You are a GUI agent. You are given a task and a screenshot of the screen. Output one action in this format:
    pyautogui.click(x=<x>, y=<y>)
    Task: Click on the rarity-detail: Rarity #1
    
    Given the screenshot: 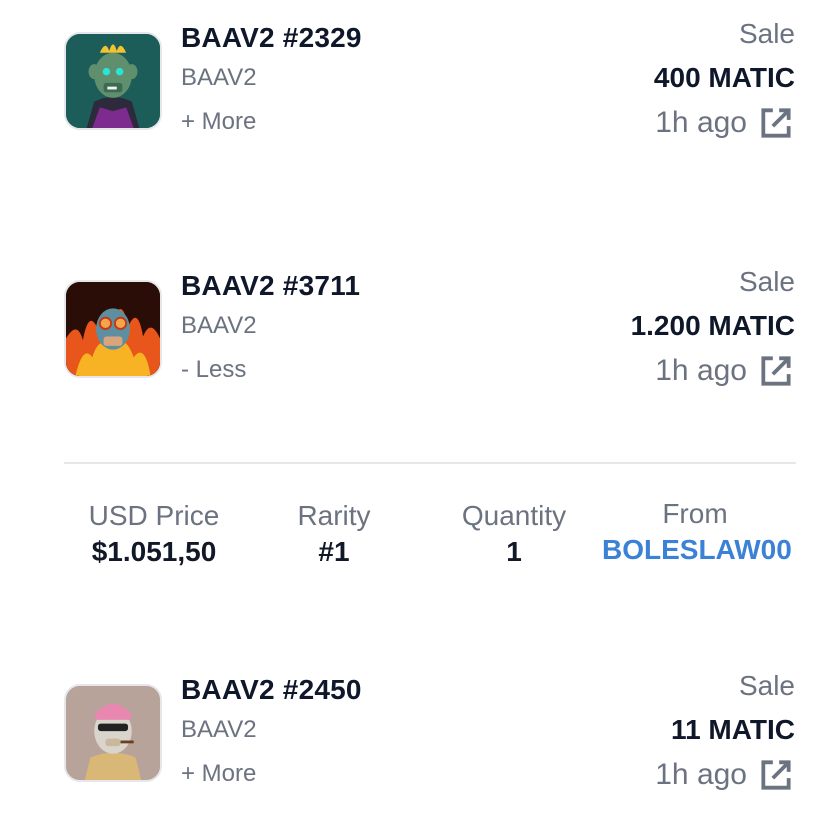 What is the action you would take?
    pyautogui.click(x=334, y=534)
    